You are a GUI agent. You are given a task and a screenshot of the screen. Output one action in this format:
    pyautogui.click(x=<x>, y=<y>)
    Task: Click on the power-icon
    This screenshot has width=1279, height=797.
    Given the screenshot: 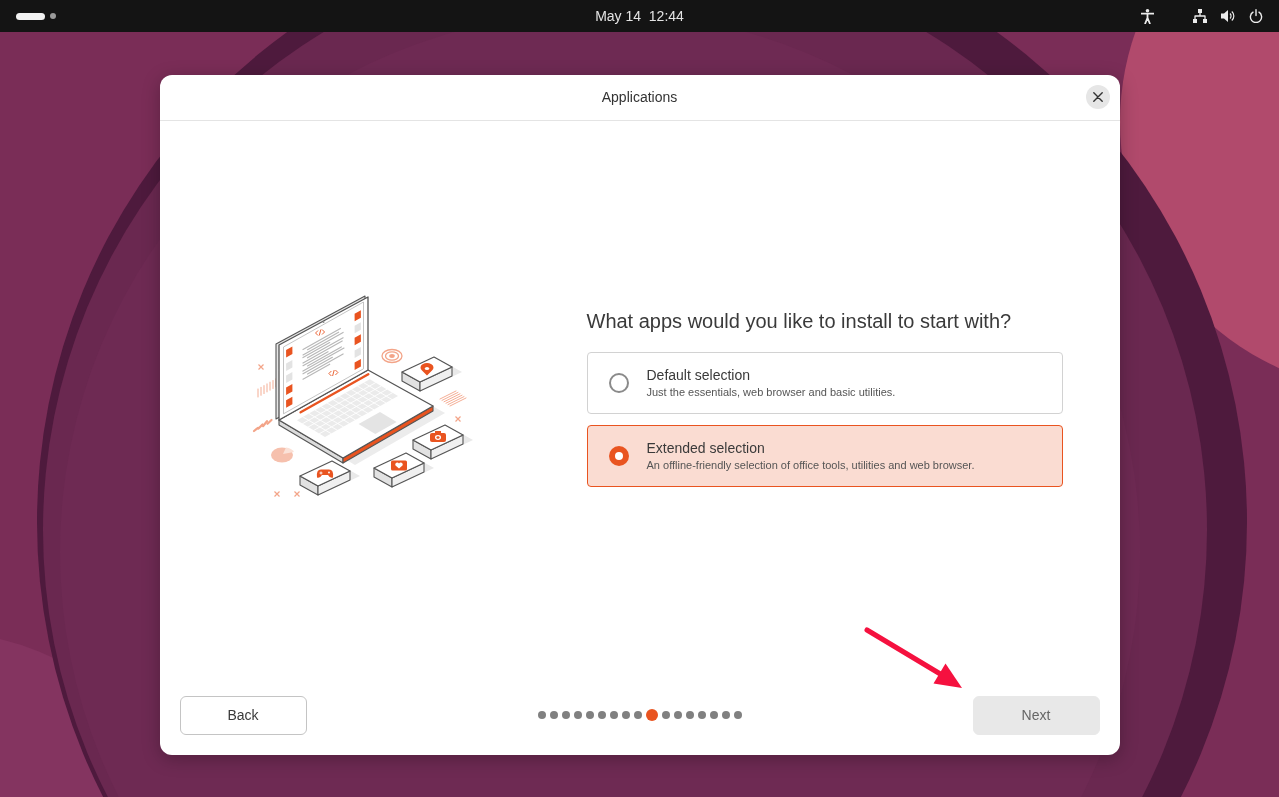 What is the action you would take?
    pyautogui.click(x=1256, y=16)
    